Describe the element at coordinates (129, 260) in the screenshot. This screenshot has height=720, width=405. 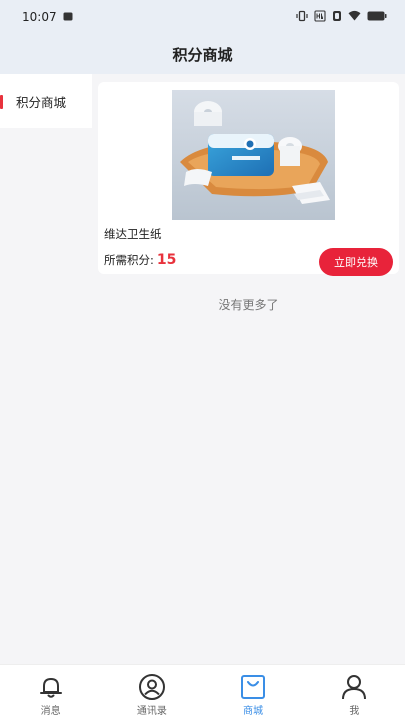
I see `points-label: 所需积分:` at that location.